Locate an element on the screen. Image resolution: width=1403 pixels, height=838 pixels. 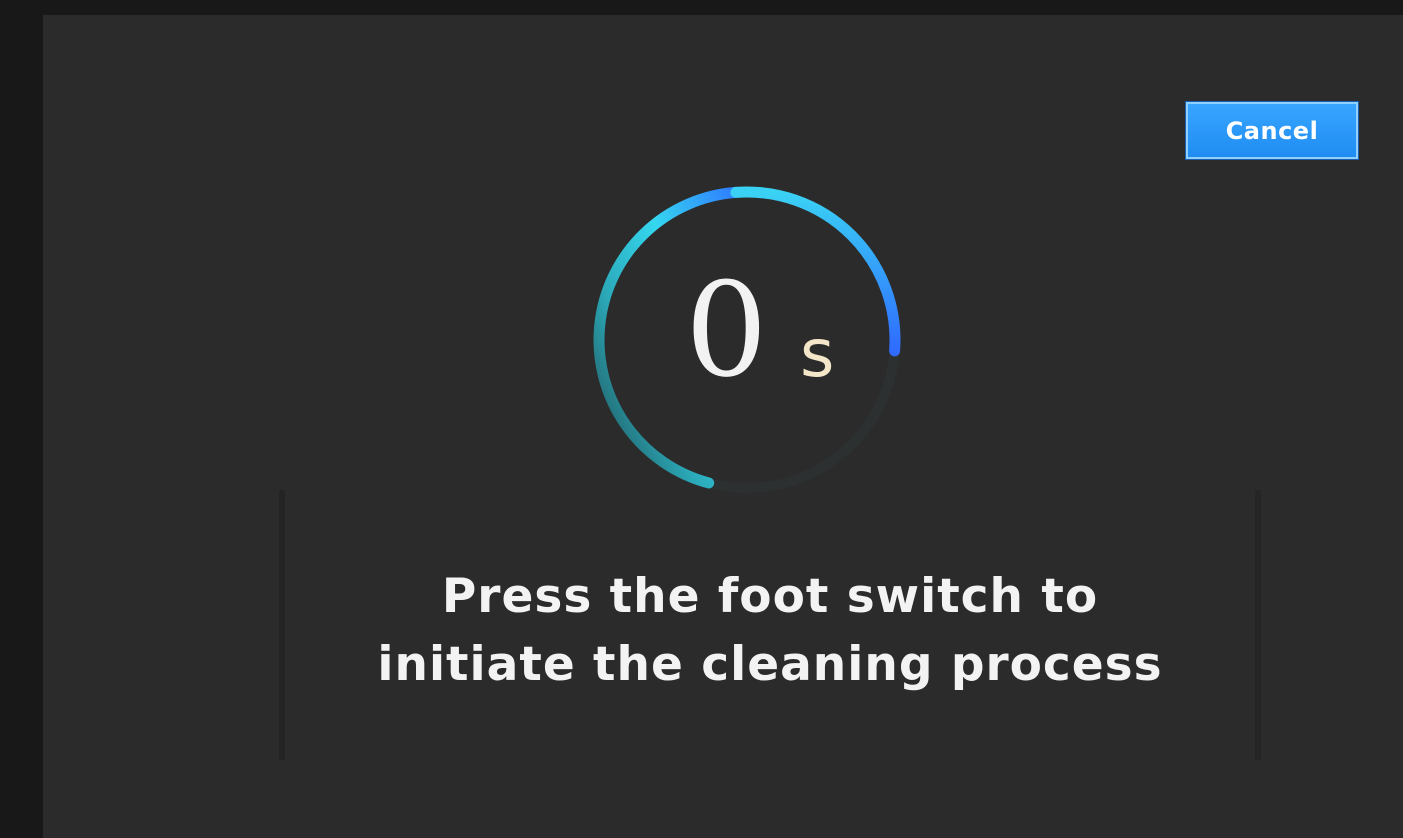
countdown-timer: 0 s is located at coordinates (747, 343).